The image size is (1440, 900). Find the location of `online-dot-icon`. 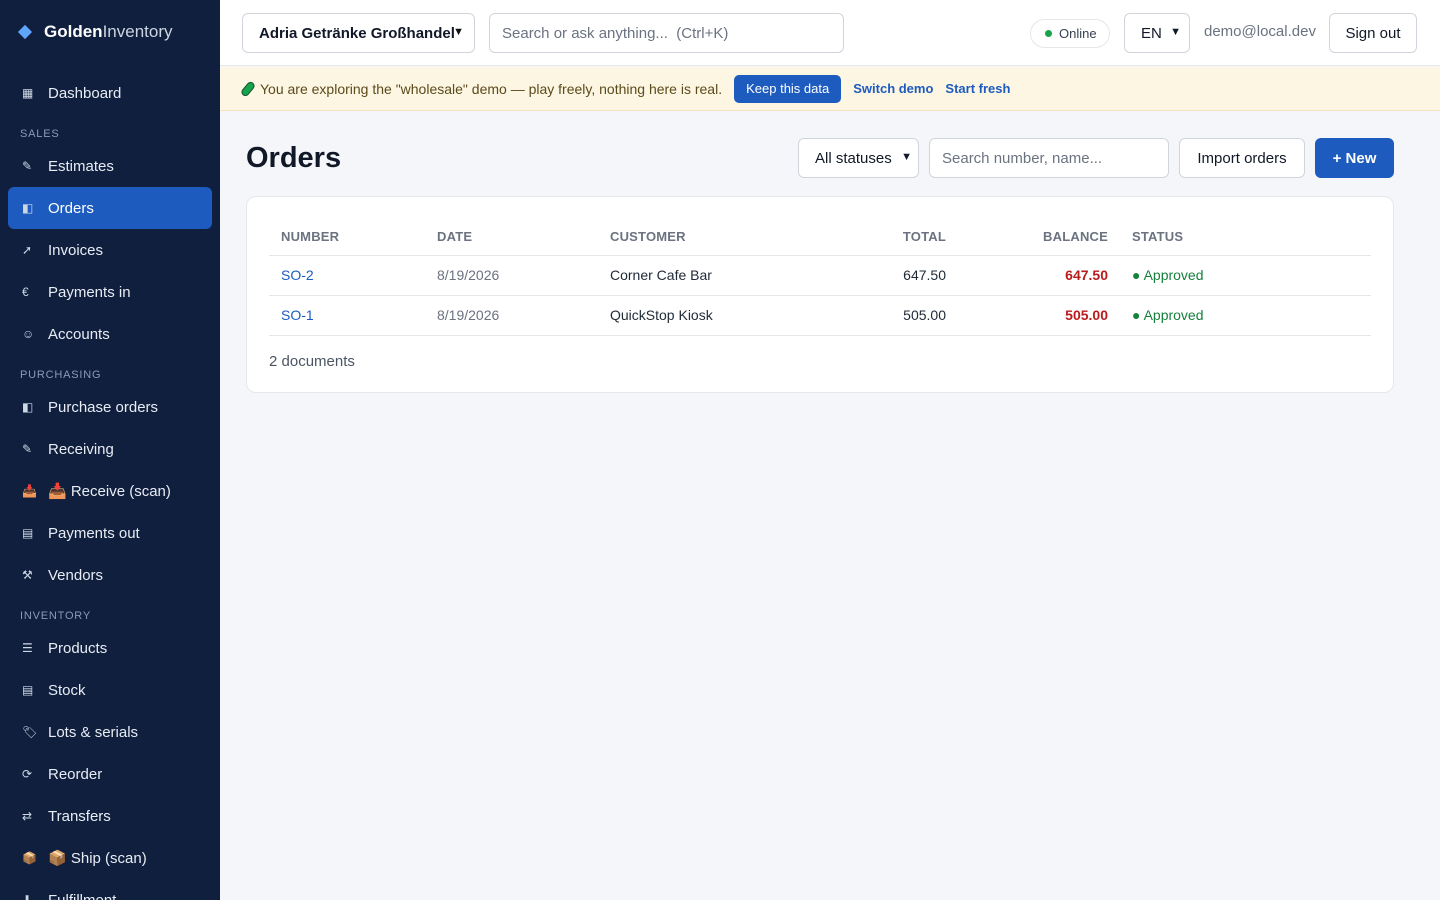

online-dot-icon is located at coordinates (1048, 33).